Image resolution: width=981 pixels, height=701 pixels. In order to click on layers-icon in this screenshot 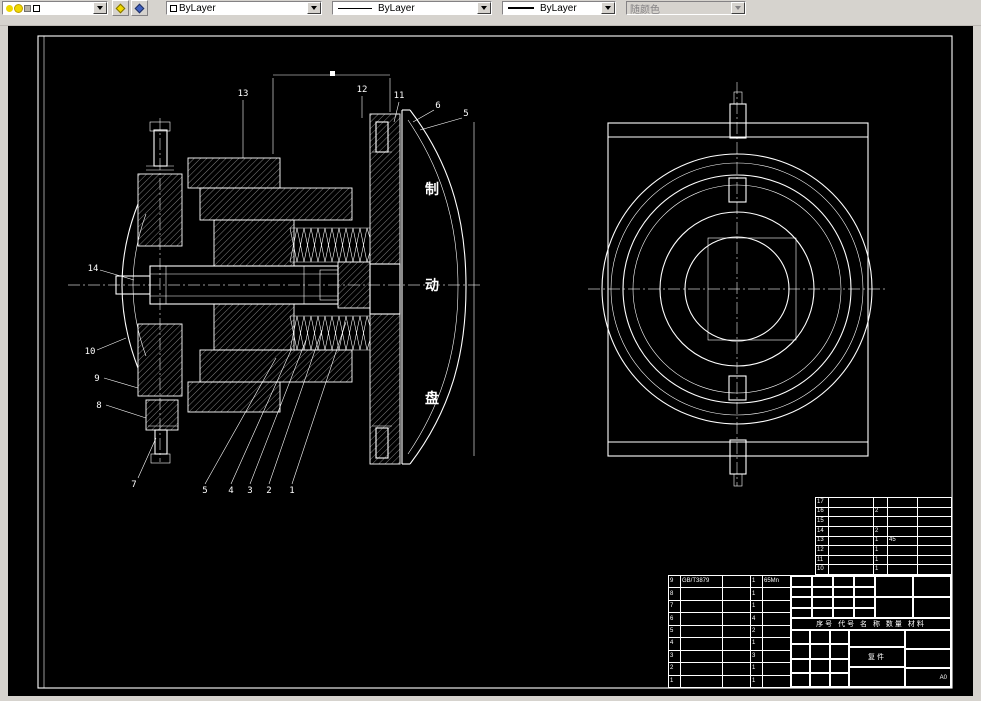, I will do `click(120, 8)`.